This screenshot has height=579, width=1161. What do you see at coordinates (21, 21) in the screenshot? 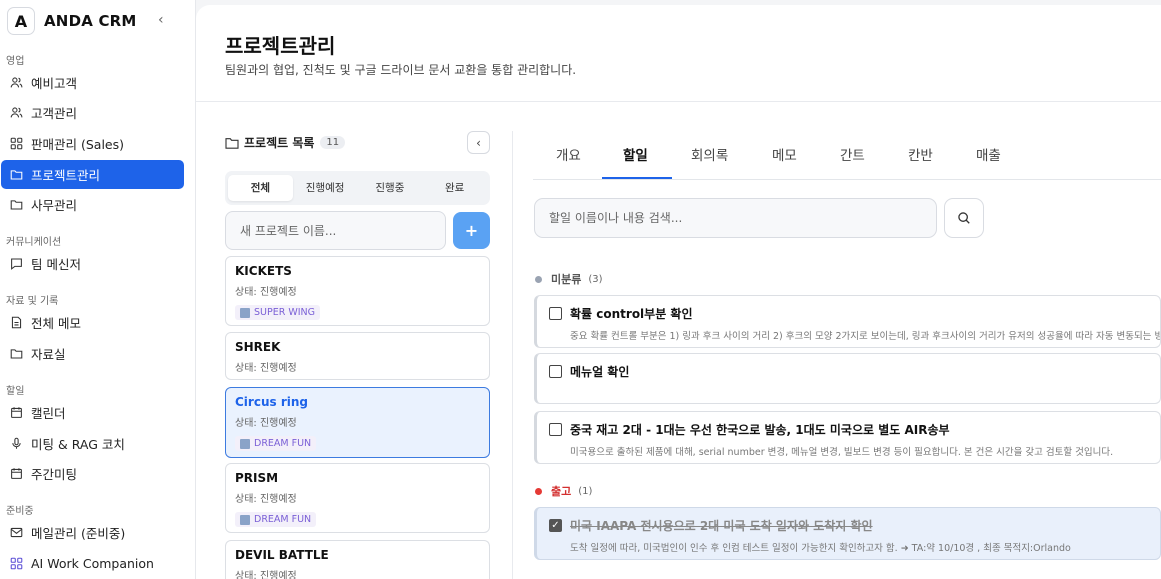
I see `brand-logo: A` at bounding box center [21, 21].